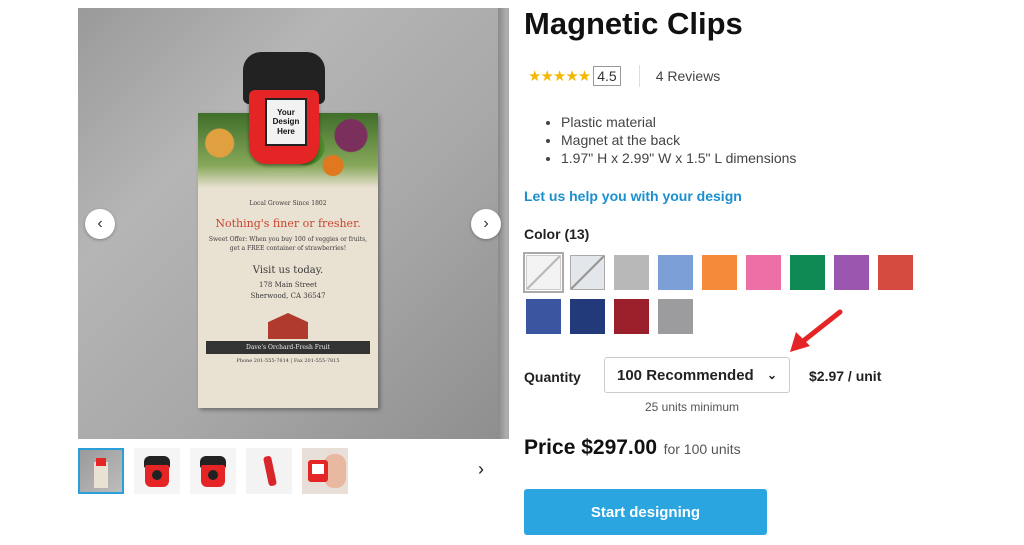 The image size is (1024, 545). I want to click on price-total: Price $297.00, so click(591, 447).